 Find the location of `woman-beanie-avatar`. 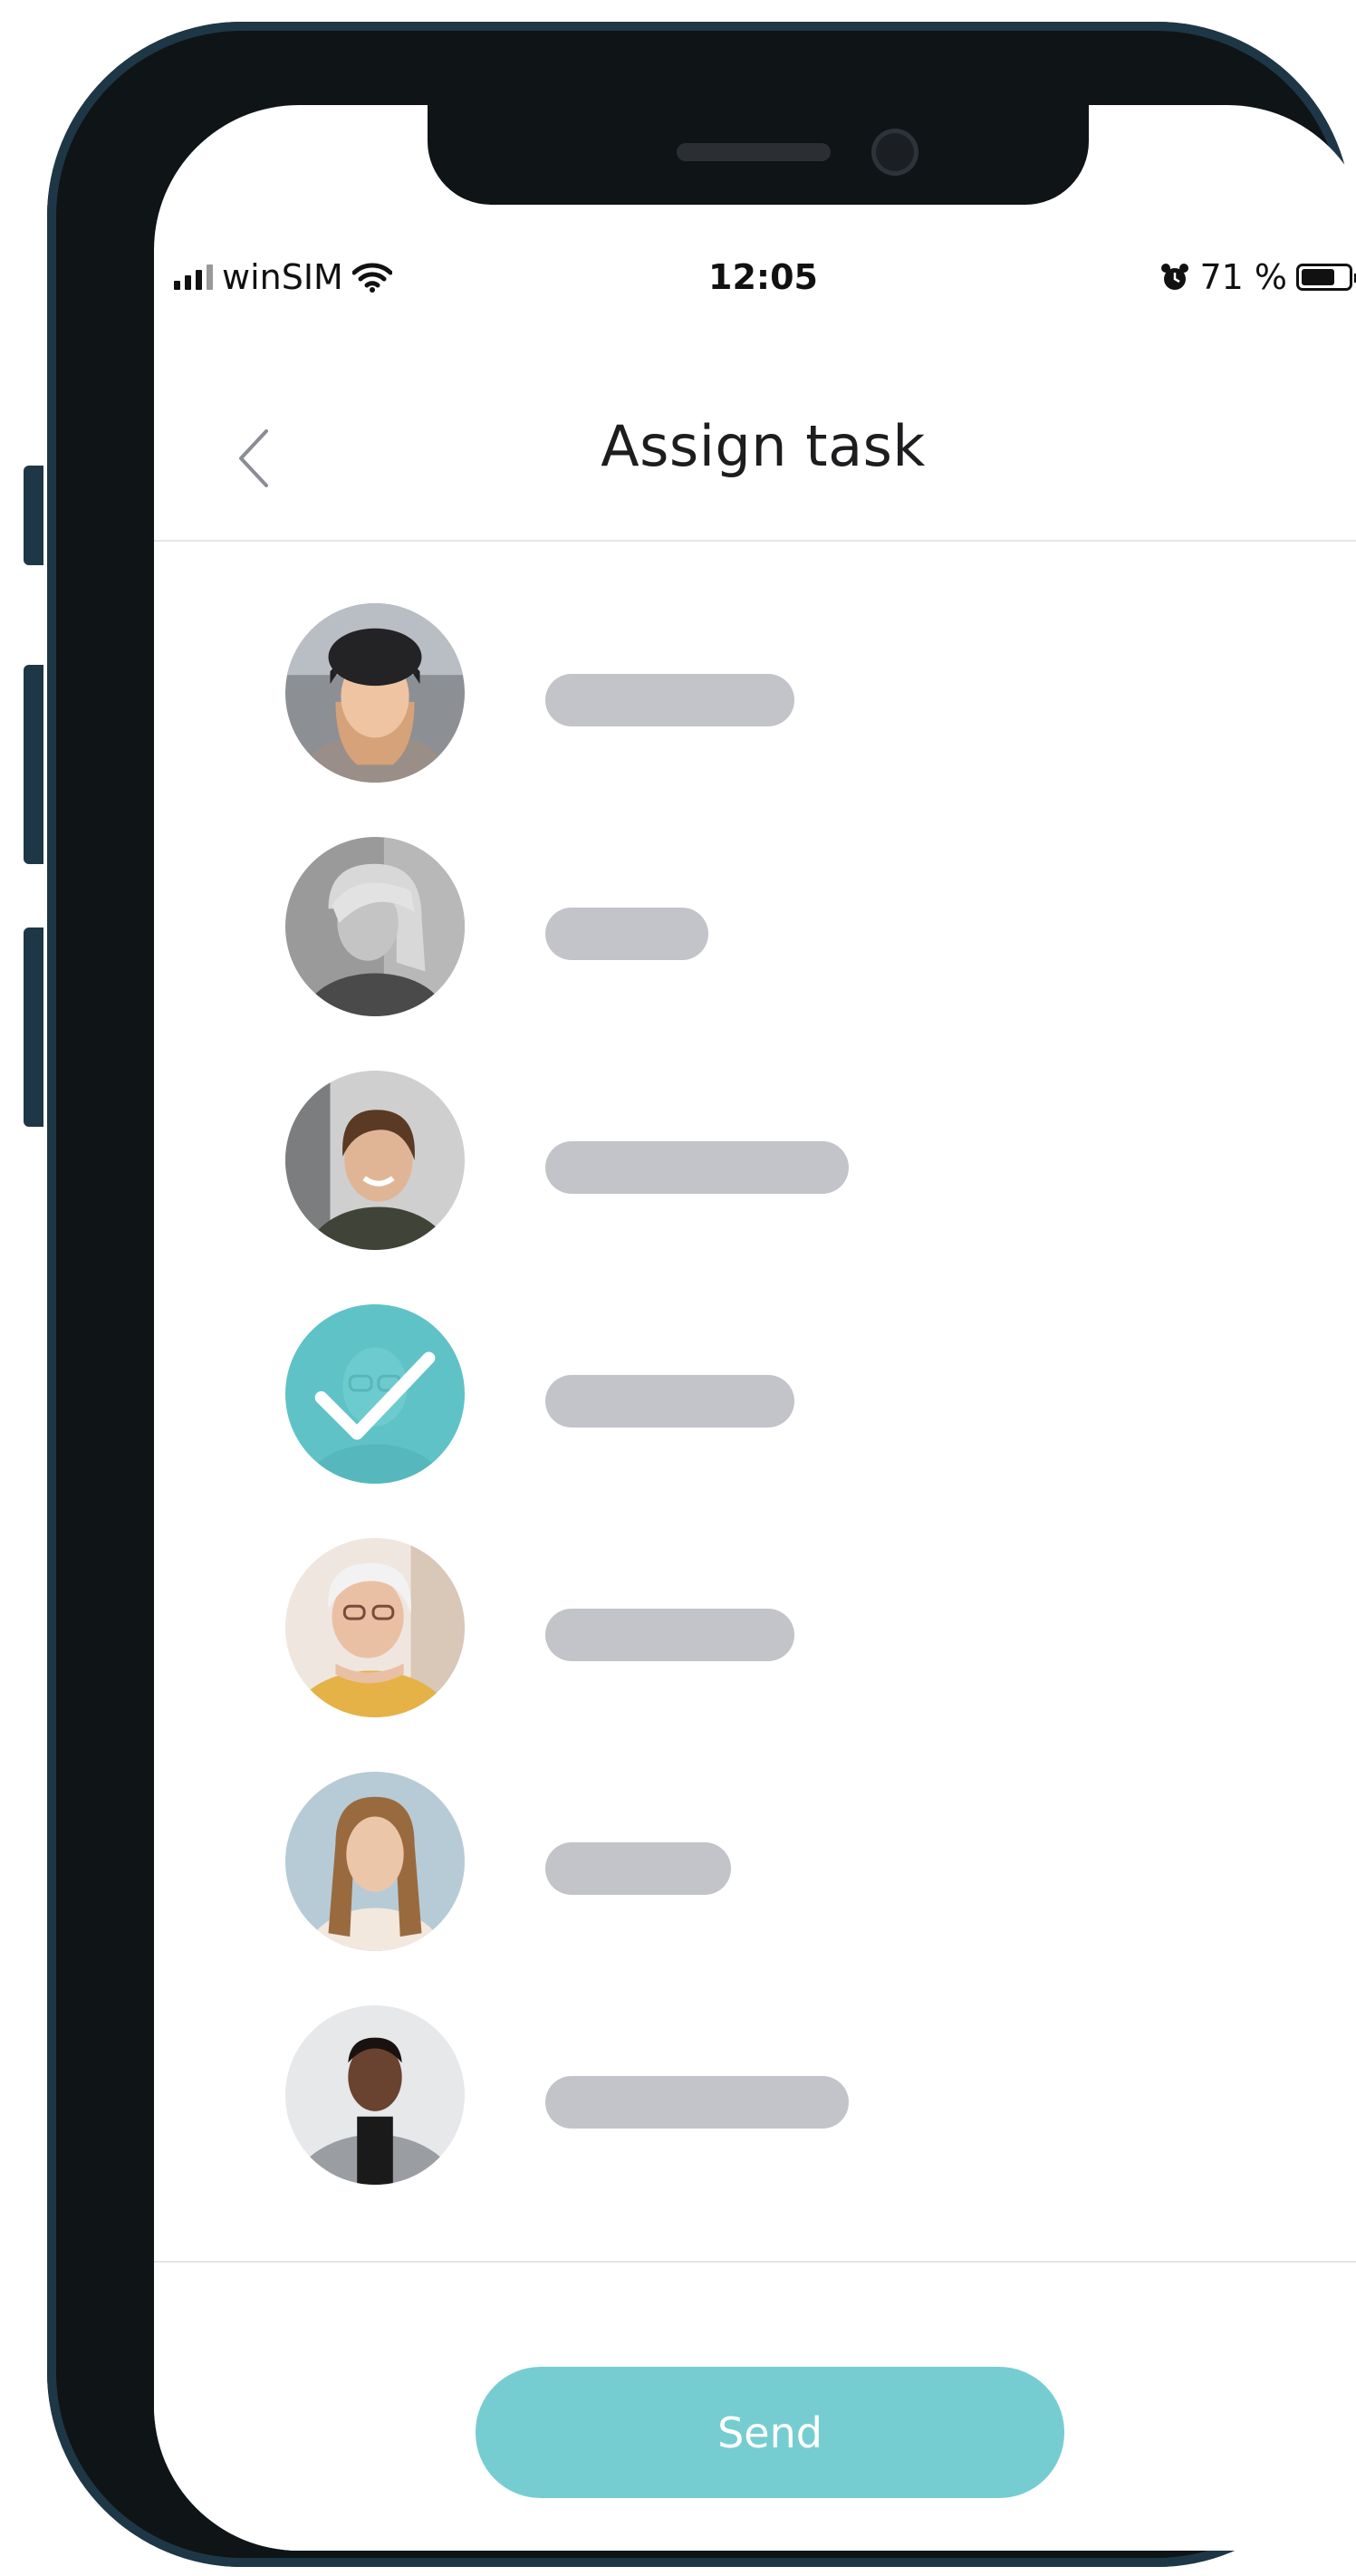

woman-beanie-avatar is located at coordinates (375, 693).